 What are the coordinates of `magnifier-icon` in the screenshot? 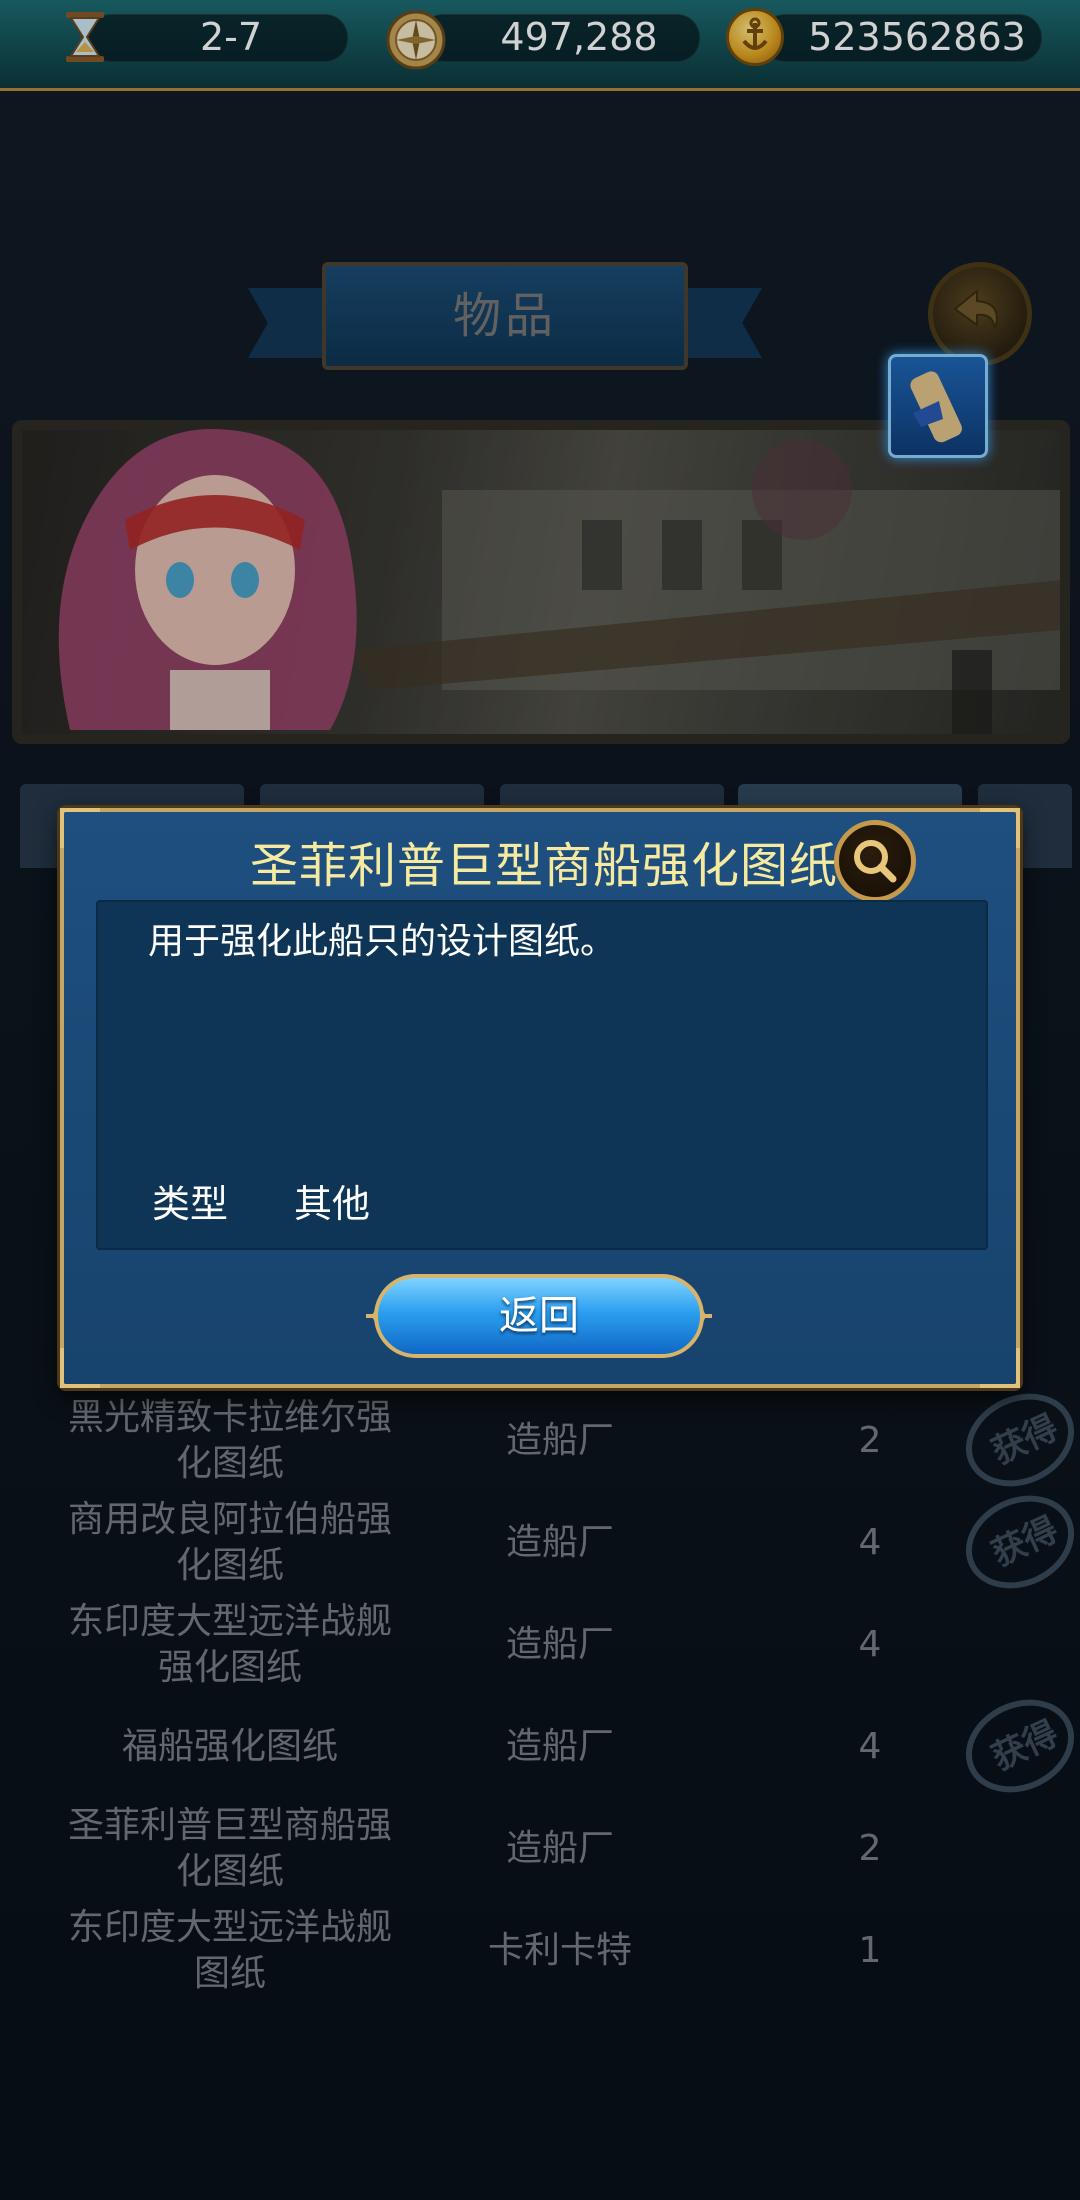 It's located at (875, 861).